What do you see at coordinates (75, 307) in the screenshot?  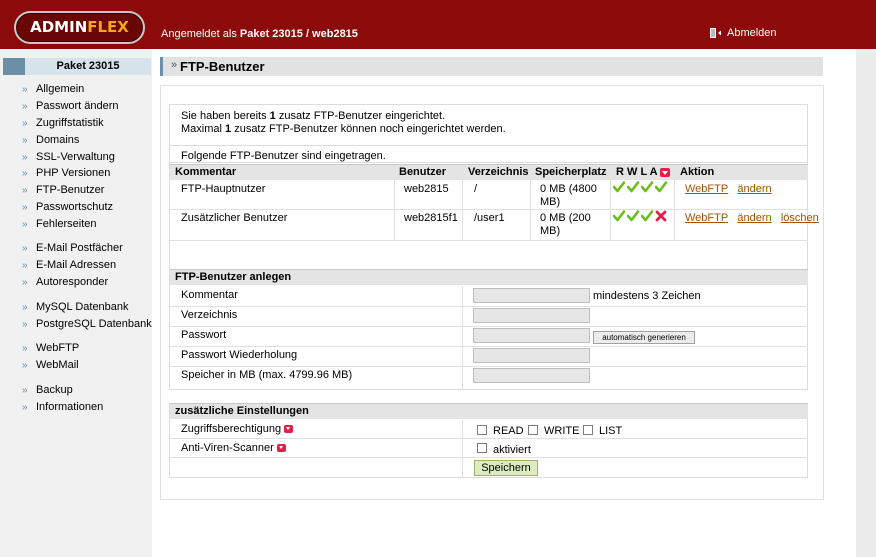 I see `sidebar-item-mysql: » MySQL Datenbank` at bounding box center [75, 307].